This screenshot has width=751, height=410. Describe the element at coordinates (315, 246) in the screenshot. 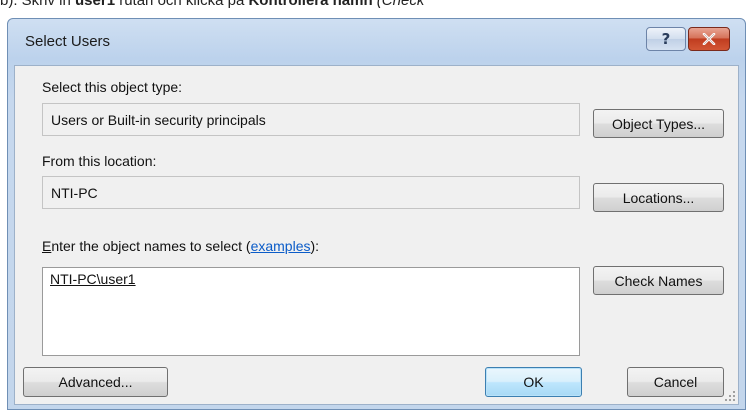

I see `names-label-end: ):` at that location.